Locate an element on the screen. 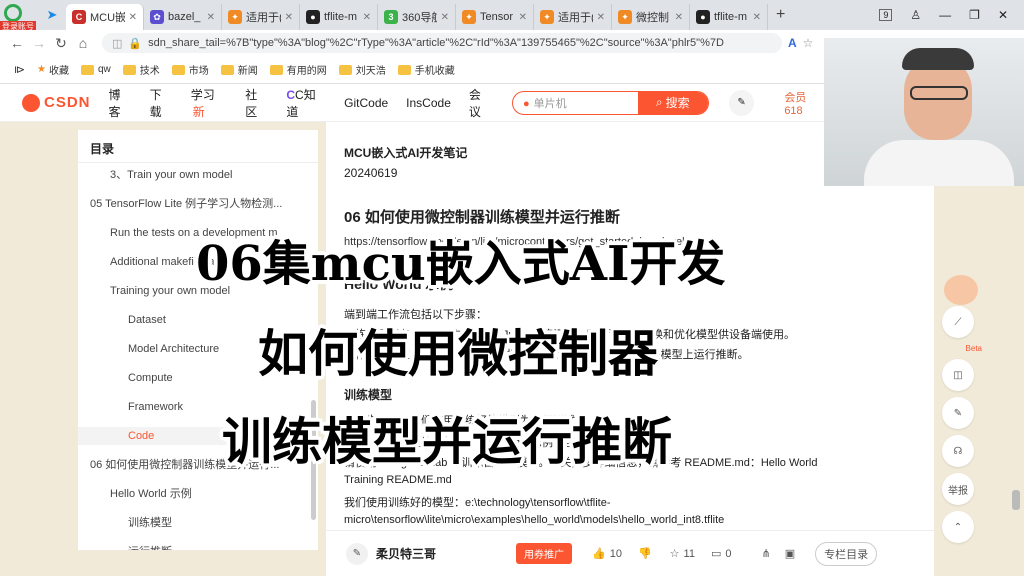  forward-icon: → is located at coordinates (39, 43).